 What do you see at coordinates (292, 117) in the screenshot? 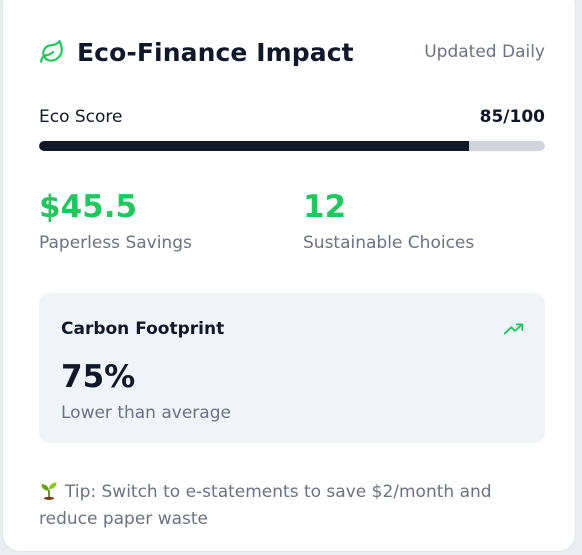
I see `eco-score-row: Eco Score 85/100` at bounding box center [292, 117].